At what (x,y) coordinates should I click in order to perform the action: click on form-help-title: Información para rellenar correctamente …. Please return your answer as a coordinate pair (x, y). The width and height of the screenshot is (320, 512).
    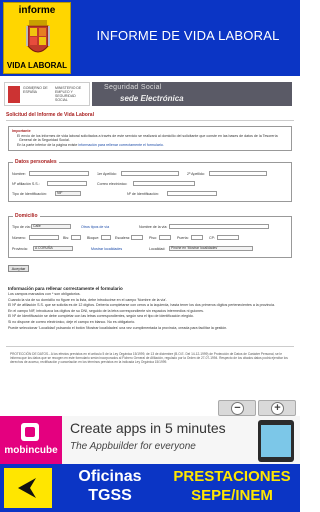
    Looking at the image, I should click on (65, 288).